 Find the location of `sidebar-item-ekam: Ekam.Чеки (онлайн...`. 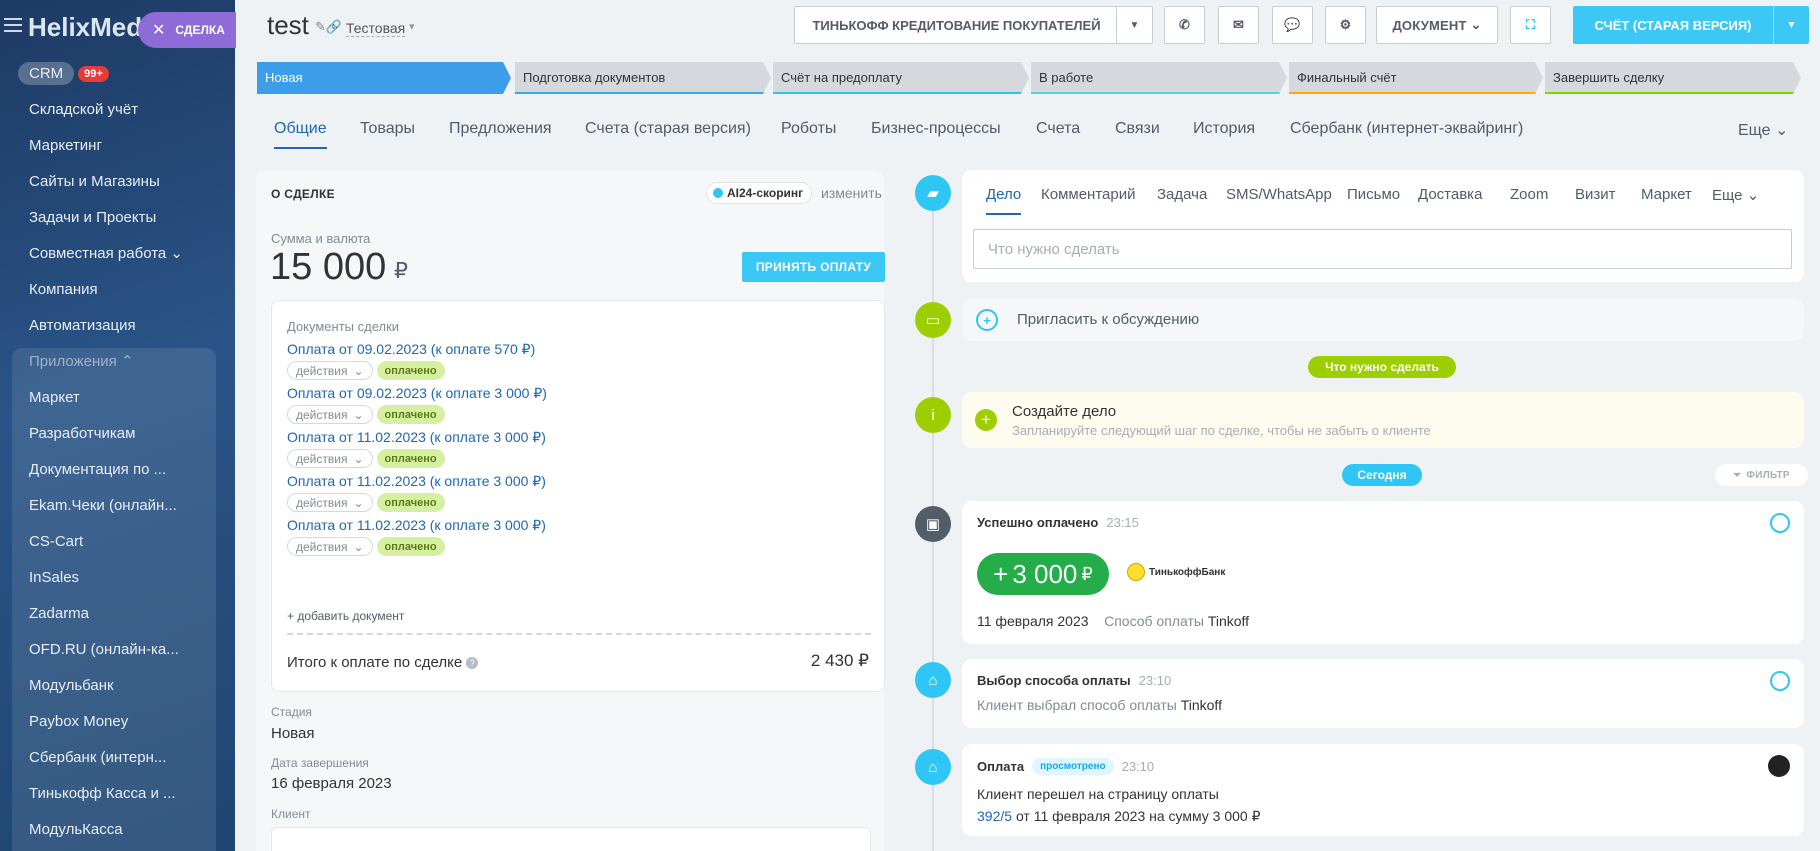

sidebar-item-ekam: Ekam.Чеки (онлайн... is located at coordinates (95, 506).